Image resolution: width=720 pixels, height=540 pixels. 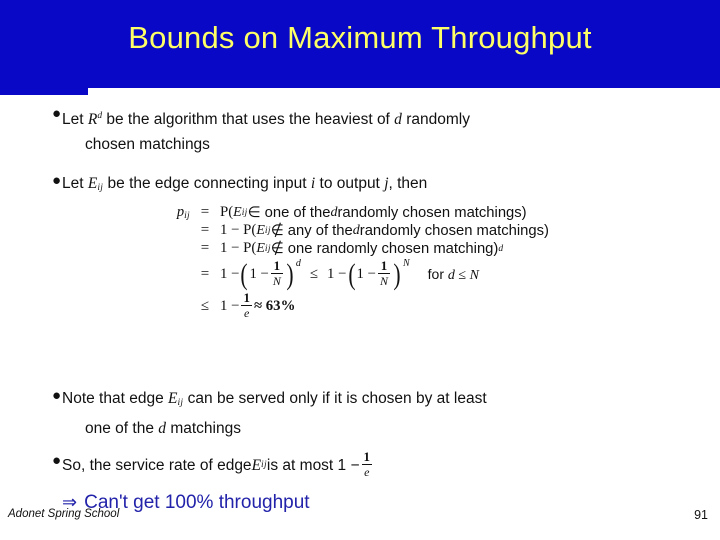 What do you see at coordinates (474, 275) in the screenshot?
I see `note-var-2: N` at bounding box center [474, 275].